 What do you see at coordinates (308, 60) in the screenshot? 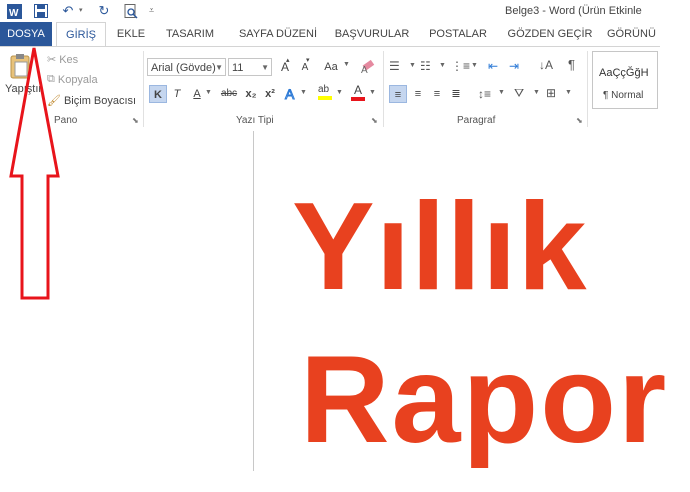
I see `shrink-arrow-icon: ▾` at bounding box center [308, 60].